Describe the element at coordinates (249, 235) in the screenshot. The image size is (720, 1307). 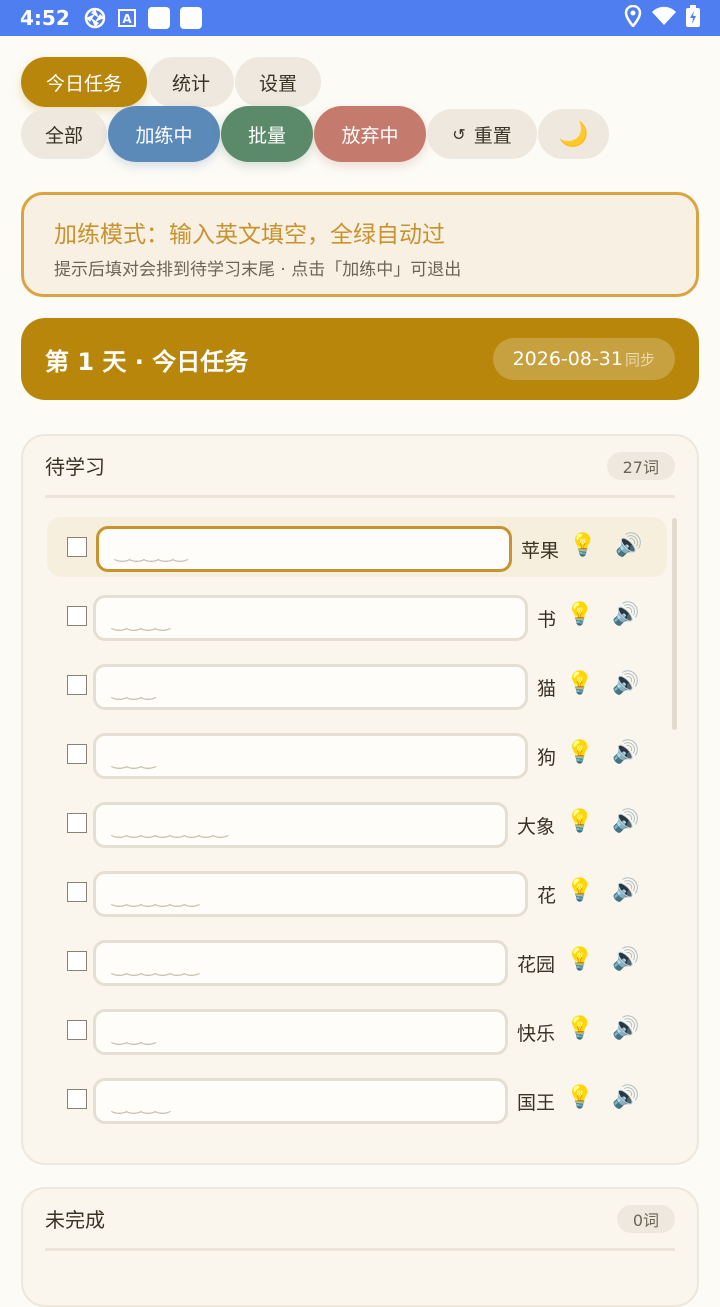
I see `notice-title: 加练模式：输入英文填空，全绿自动过` at that location.